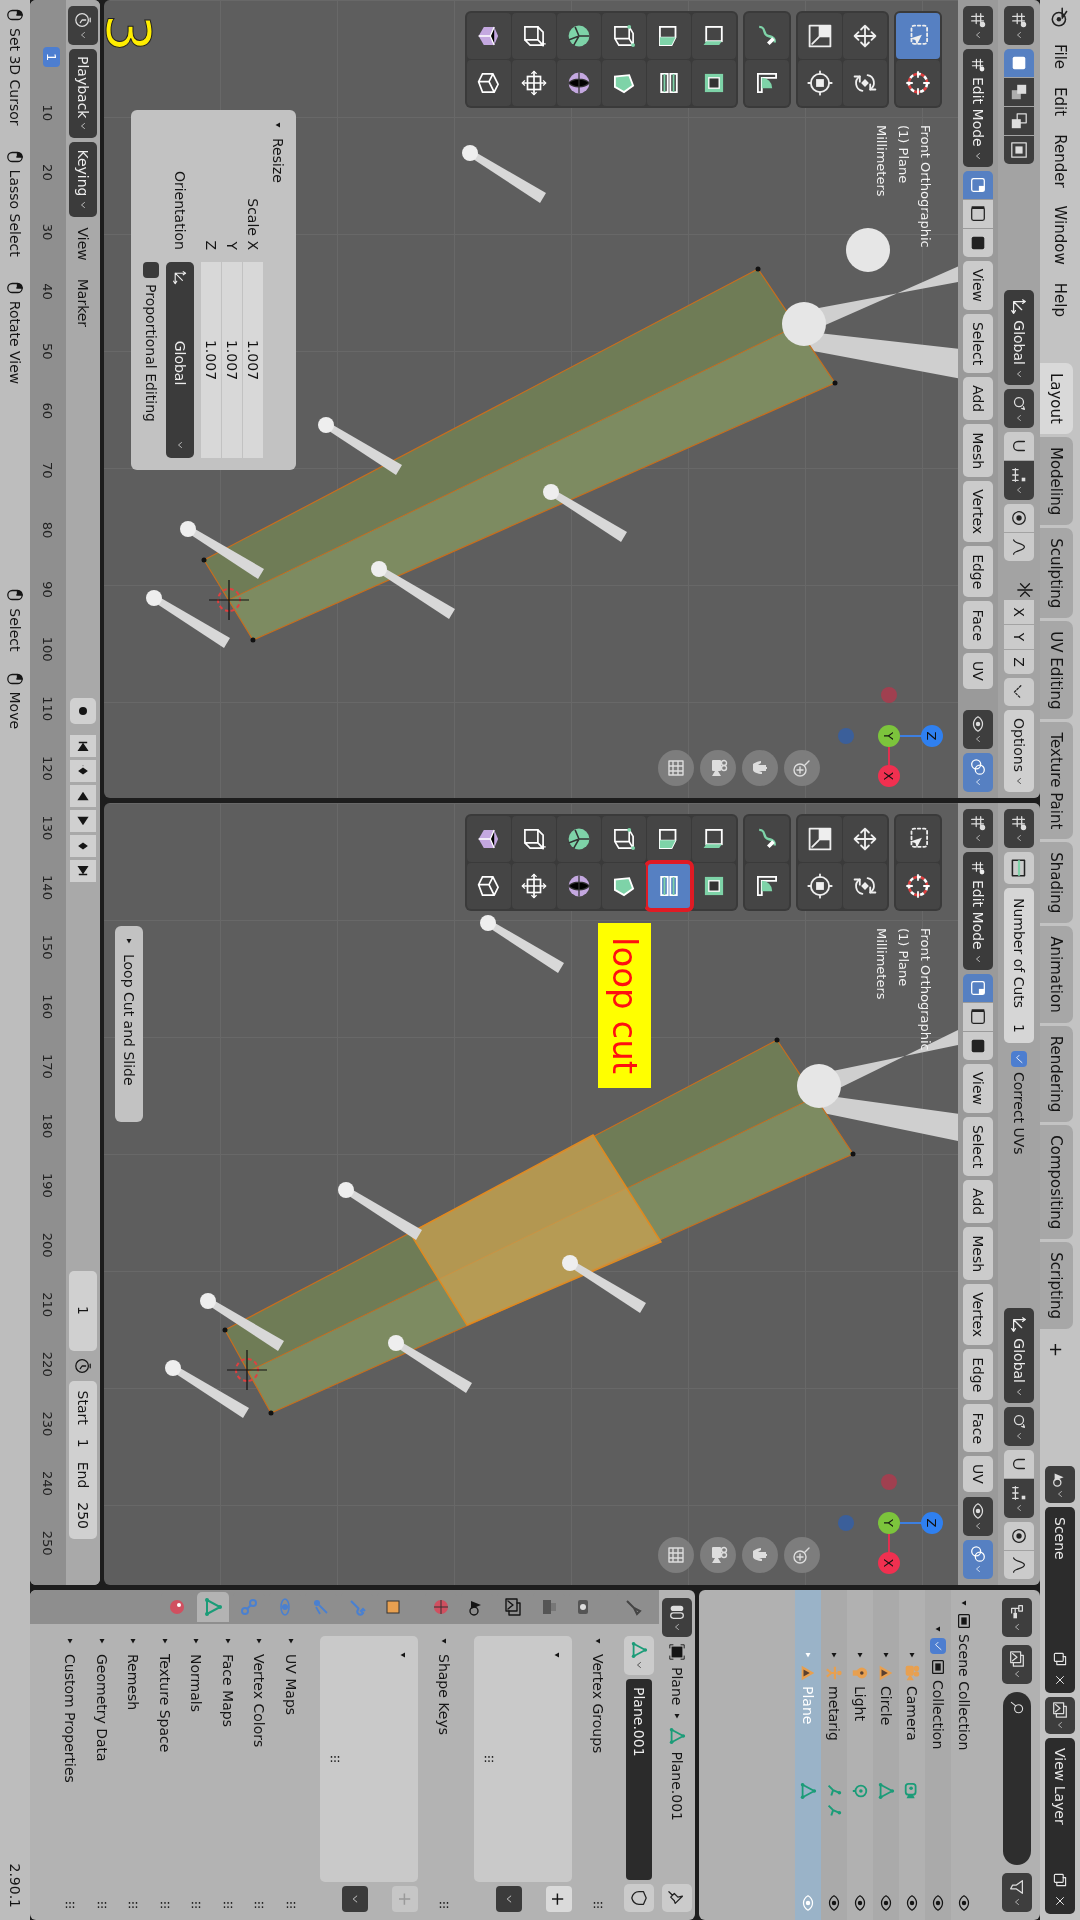 This screenshot has height=1920, width=1080. I want to click on outliner-row: metarig, so click(834, 1755).